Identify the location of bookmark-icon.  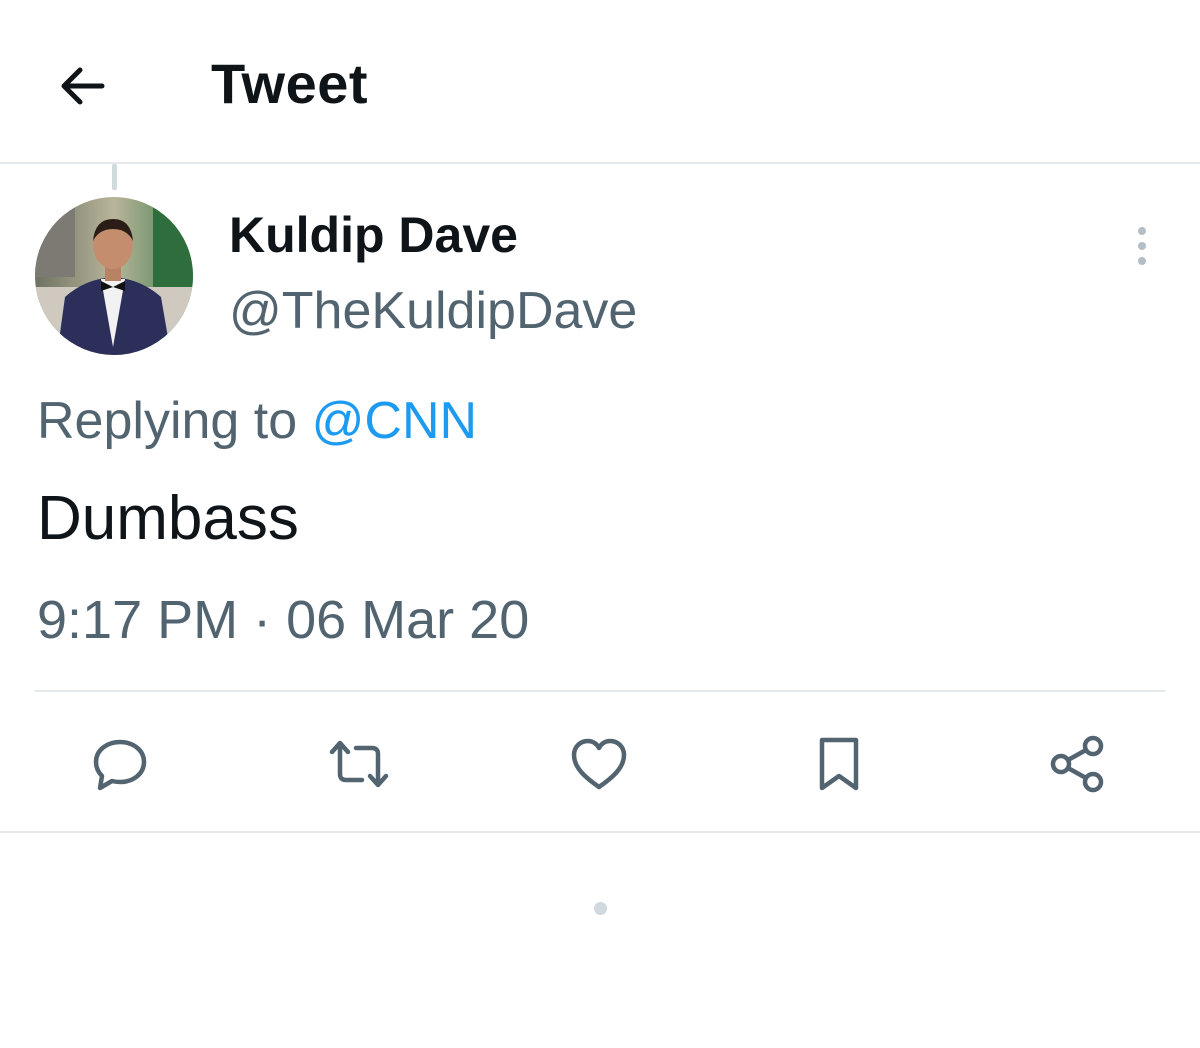
(839, 764).